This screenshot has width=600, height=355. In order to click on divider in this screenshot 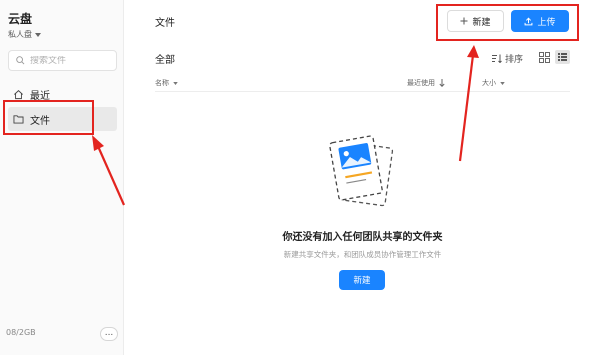, I will do `click(362, 91)`.